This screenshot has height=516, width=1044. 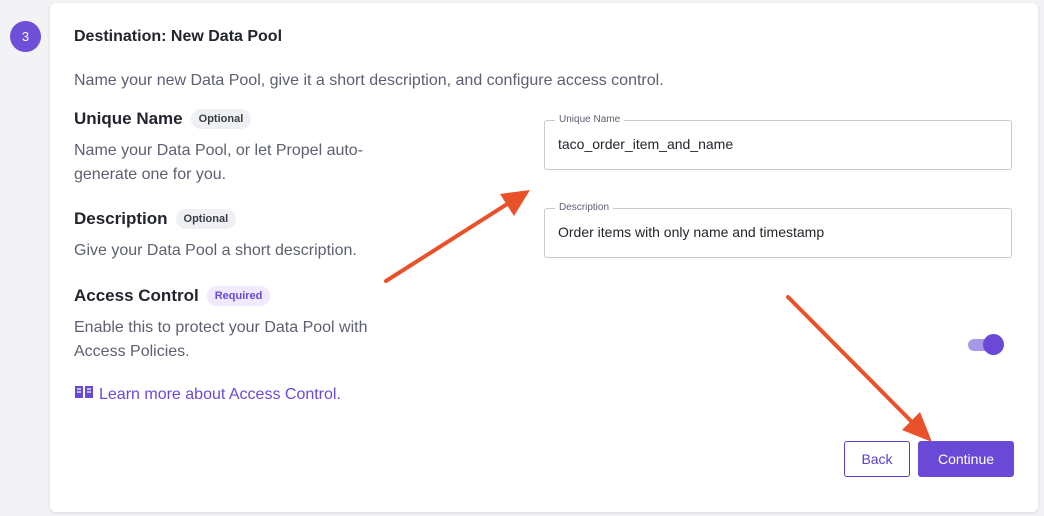 I want to click on step-number: 3, so click(x=25, y=36).